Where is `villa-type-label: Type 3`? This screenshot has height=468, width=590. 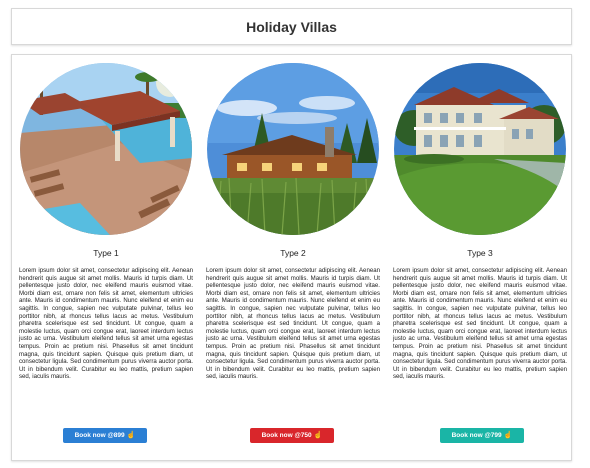
villa-type-label: Type 3 is located at coordinates (480, 253).